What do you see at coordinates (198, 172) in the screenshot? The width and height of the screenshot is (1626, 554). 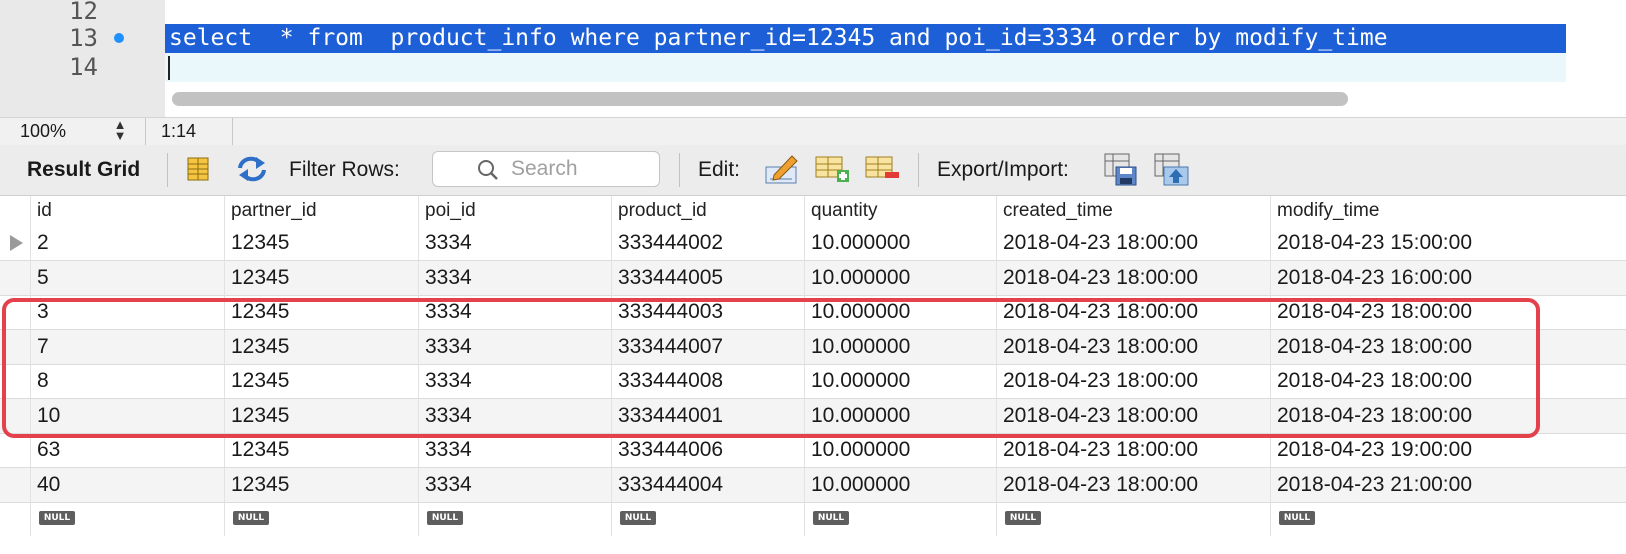 I see `column-form-icon` at bounding box center [198, 172].